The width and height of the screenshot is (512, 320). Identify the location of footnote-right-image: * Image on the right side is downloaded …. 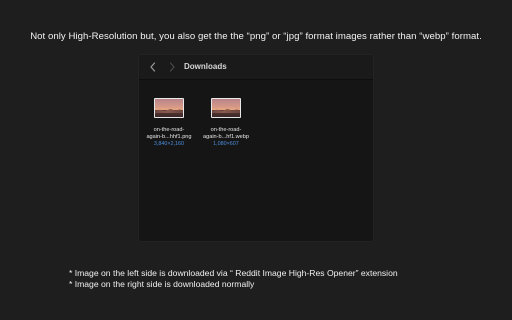
(162, 284).